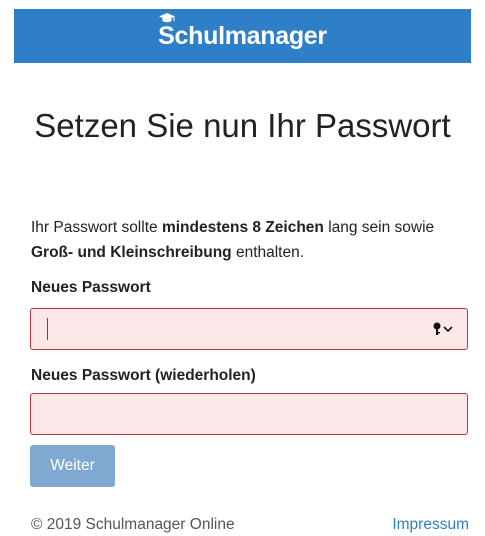  What do you see at coordinates (166, 35) in the screenshot?
I see `brand-first-letter: S` at bounding box center [166, 35].